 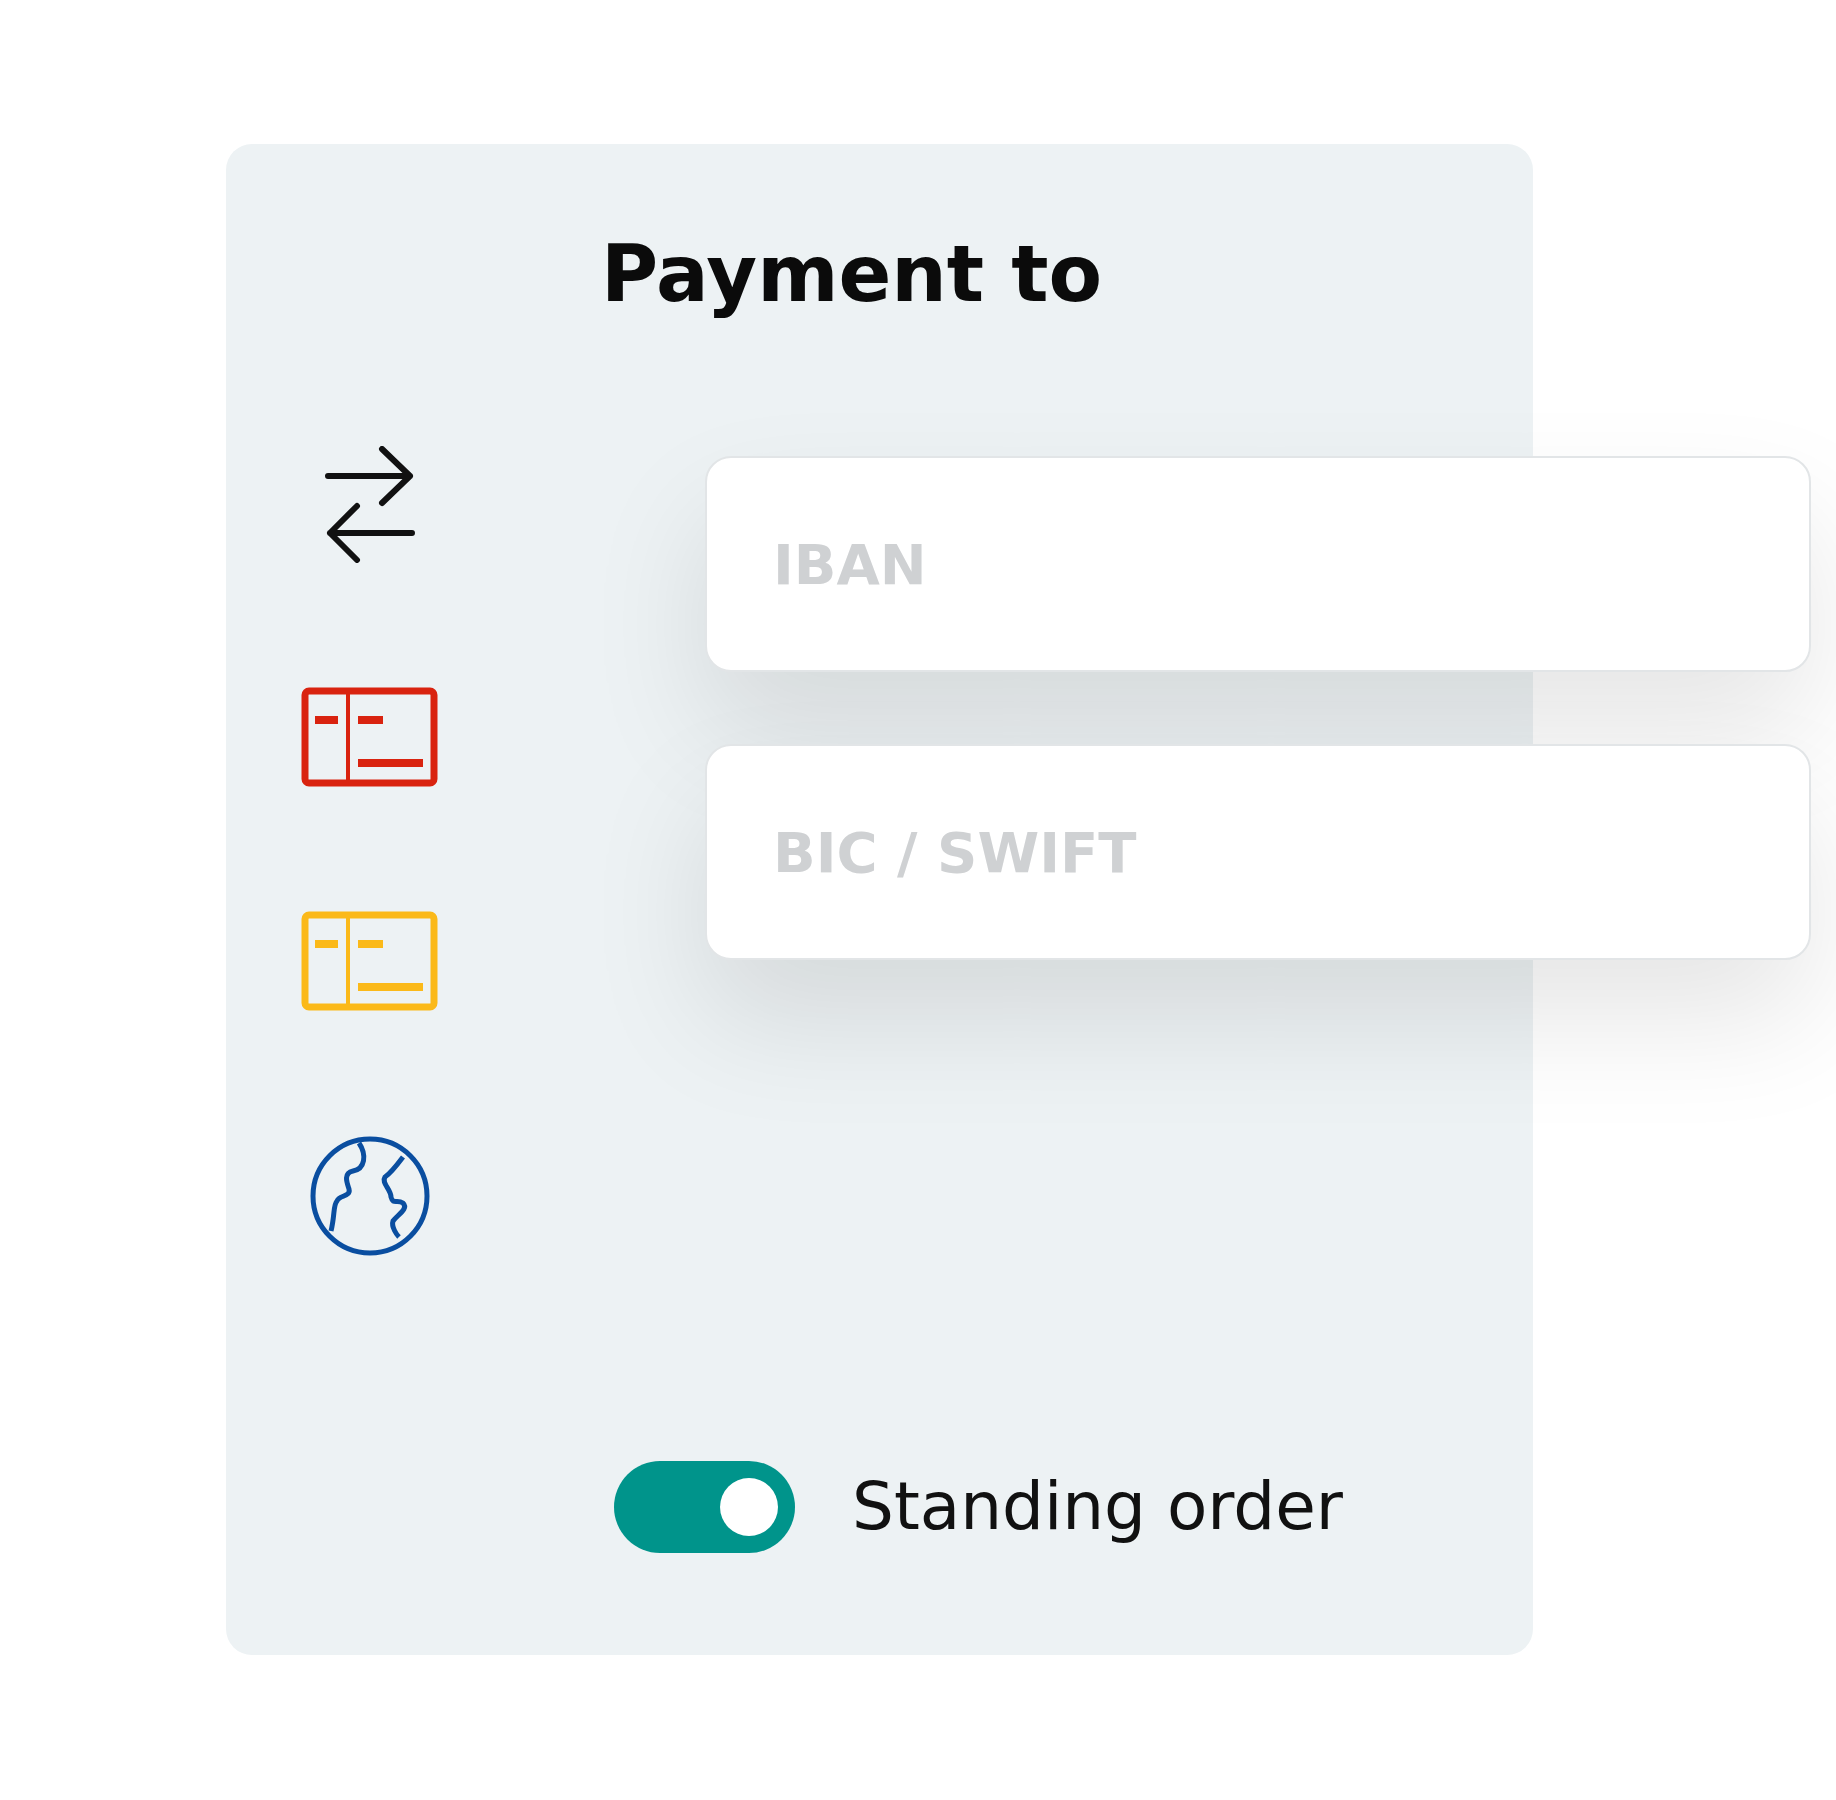 What do you see at coordinates (1097, 1507) in the screenshot?
I see `toggle-label: Standing order` at bounding box center [1097, 1507].